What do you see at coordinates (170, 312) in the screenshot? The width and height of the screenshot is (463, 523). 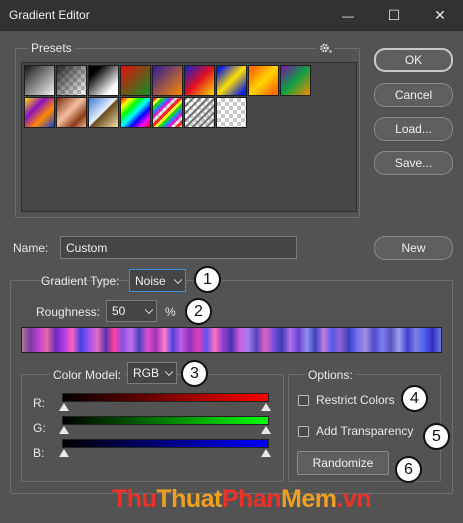 I see `roughness-unit: %` at bounding box center [170, 312].